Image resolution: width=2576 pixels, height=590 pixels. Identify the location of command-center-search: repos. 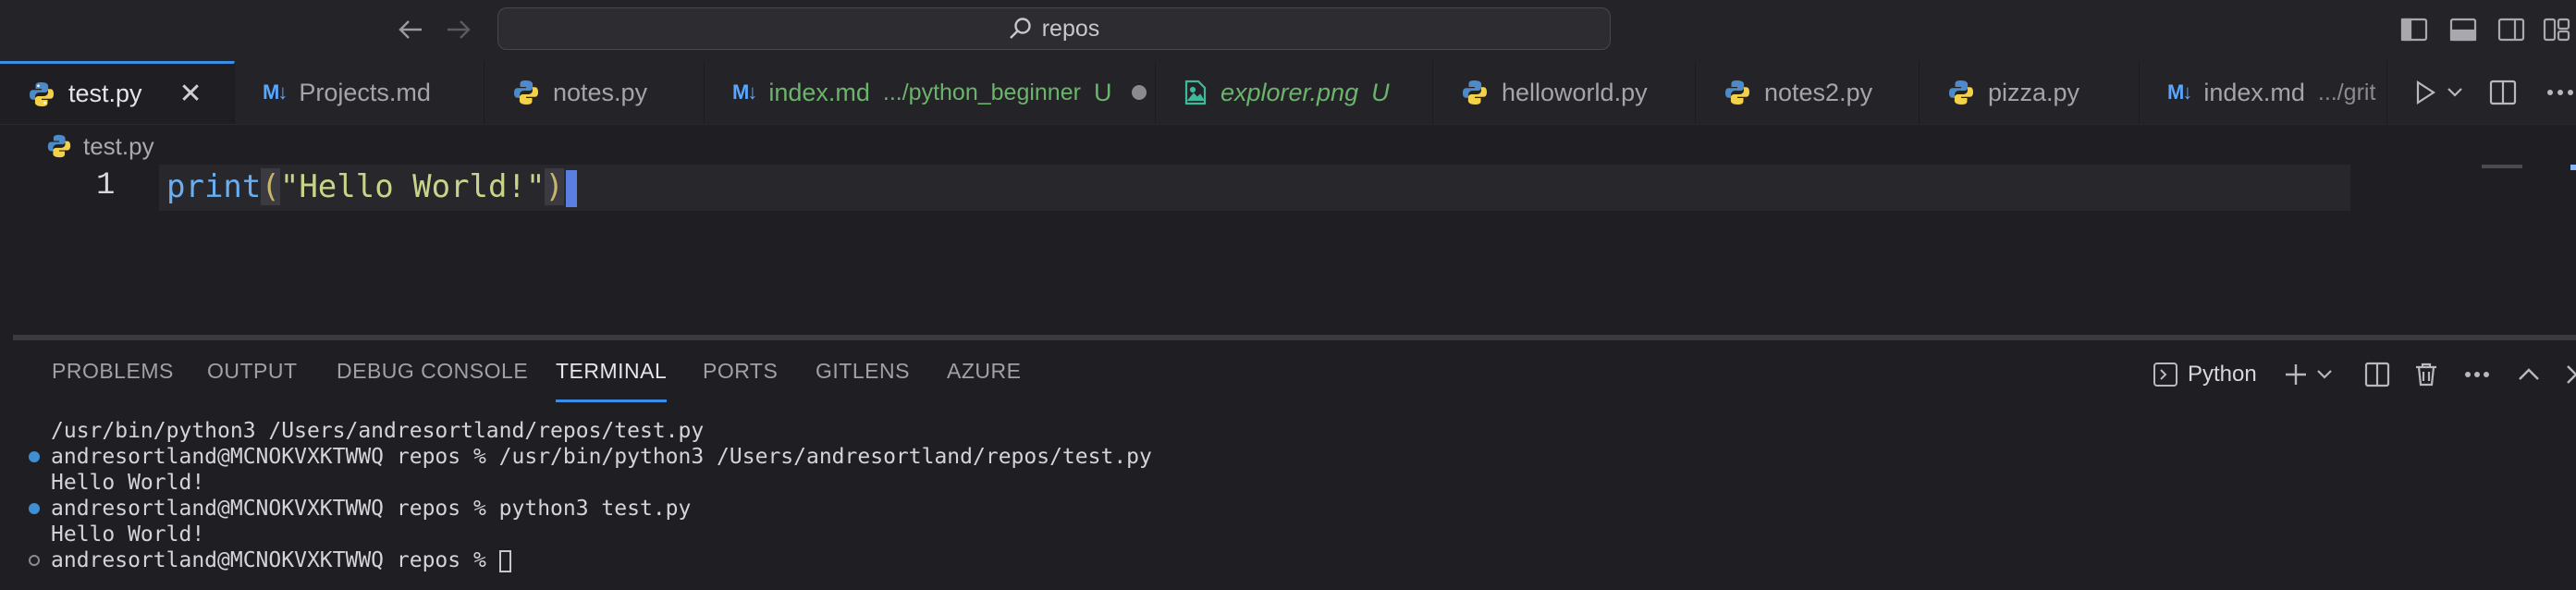
(1054, 29).